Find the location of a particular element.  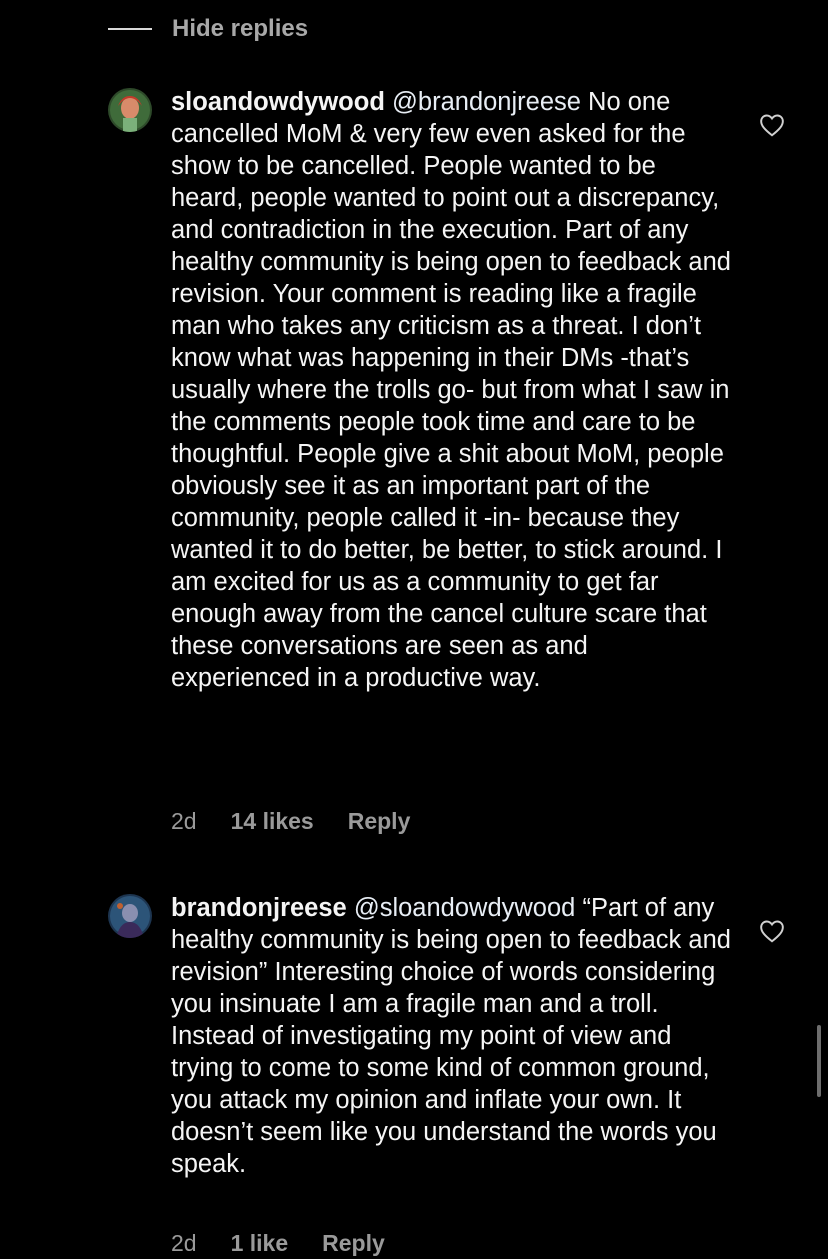

comment-username: brandonjreese is located at coordinates (259, 908).